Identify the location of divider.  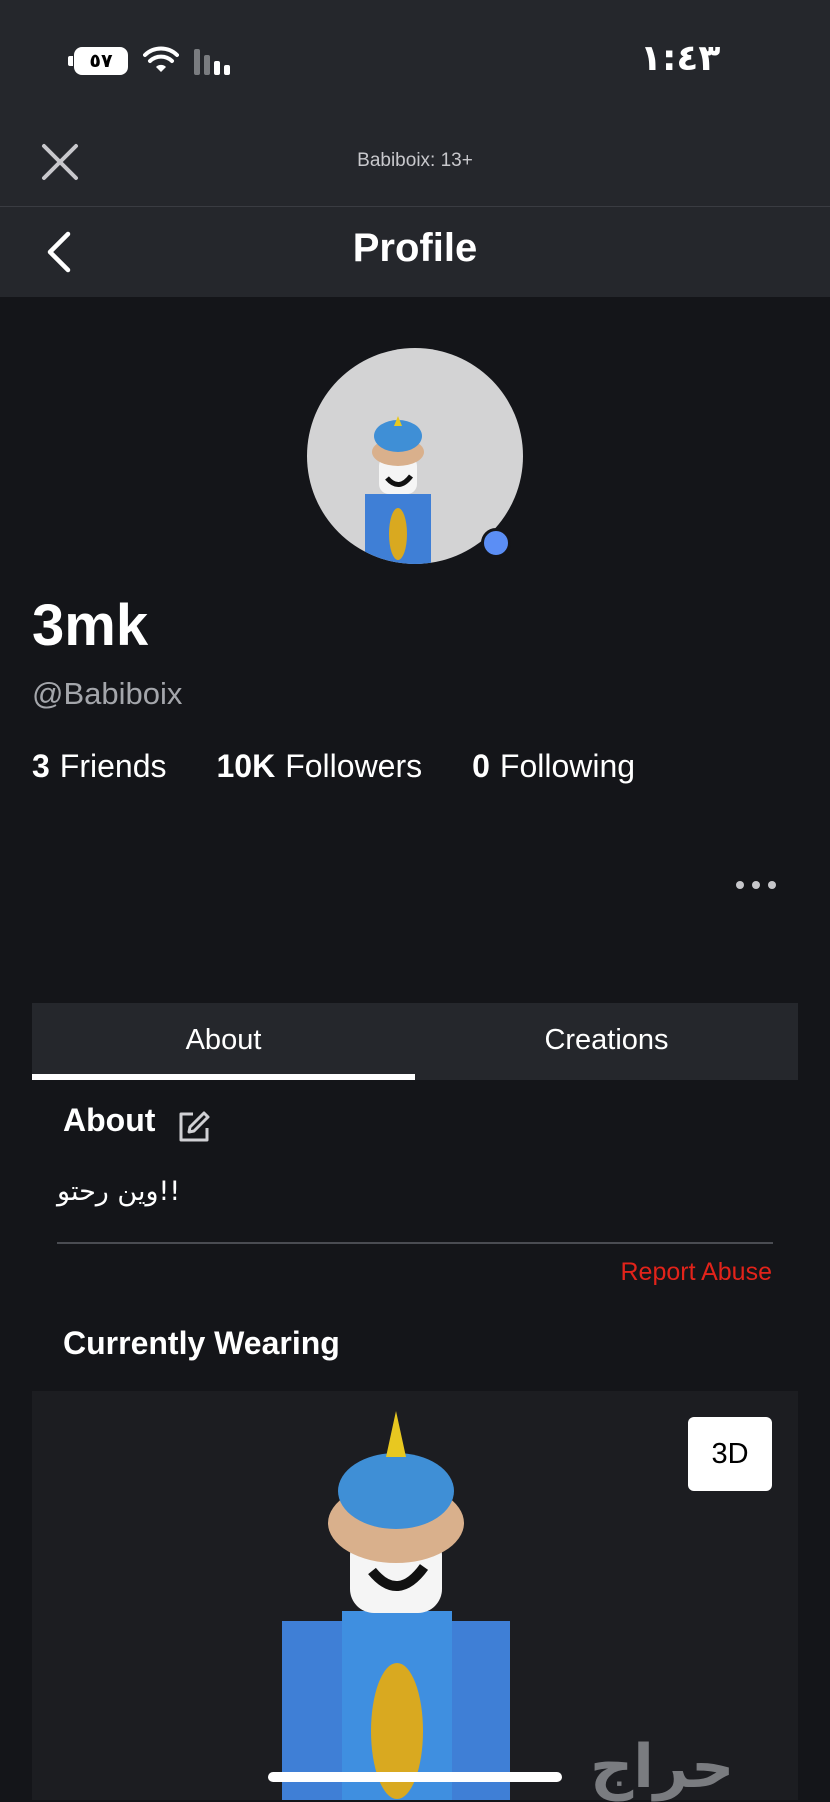
(415, 1243).